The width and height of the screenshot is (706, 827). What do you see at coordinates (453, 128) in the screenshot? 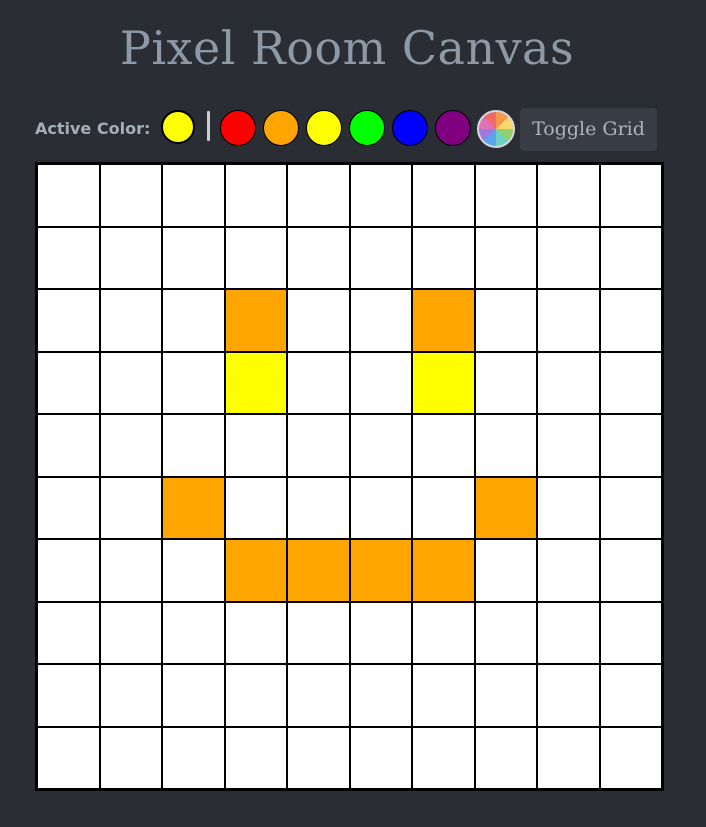
I see `color-swatch-purple` at bounding box center [453, 128].